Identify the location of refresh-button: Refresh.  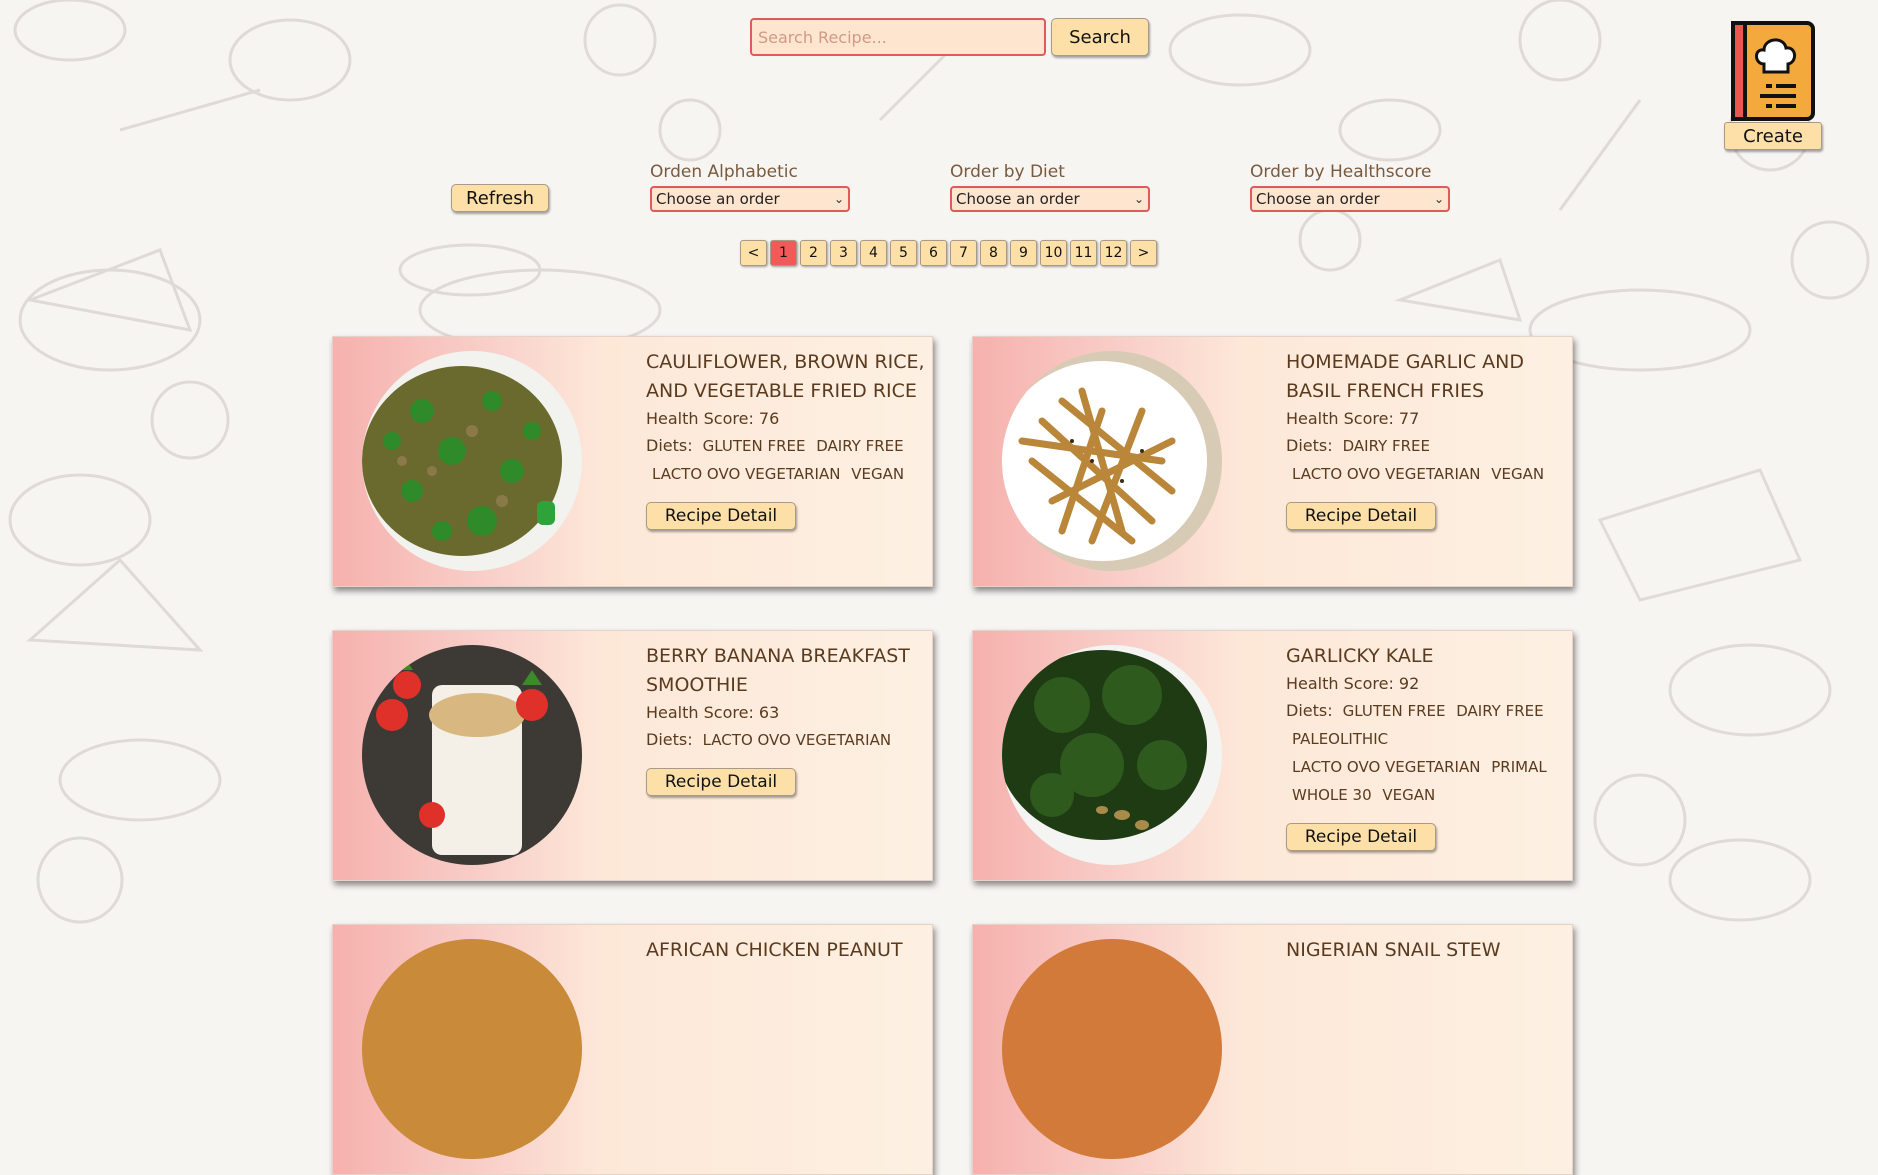
(500, 198).